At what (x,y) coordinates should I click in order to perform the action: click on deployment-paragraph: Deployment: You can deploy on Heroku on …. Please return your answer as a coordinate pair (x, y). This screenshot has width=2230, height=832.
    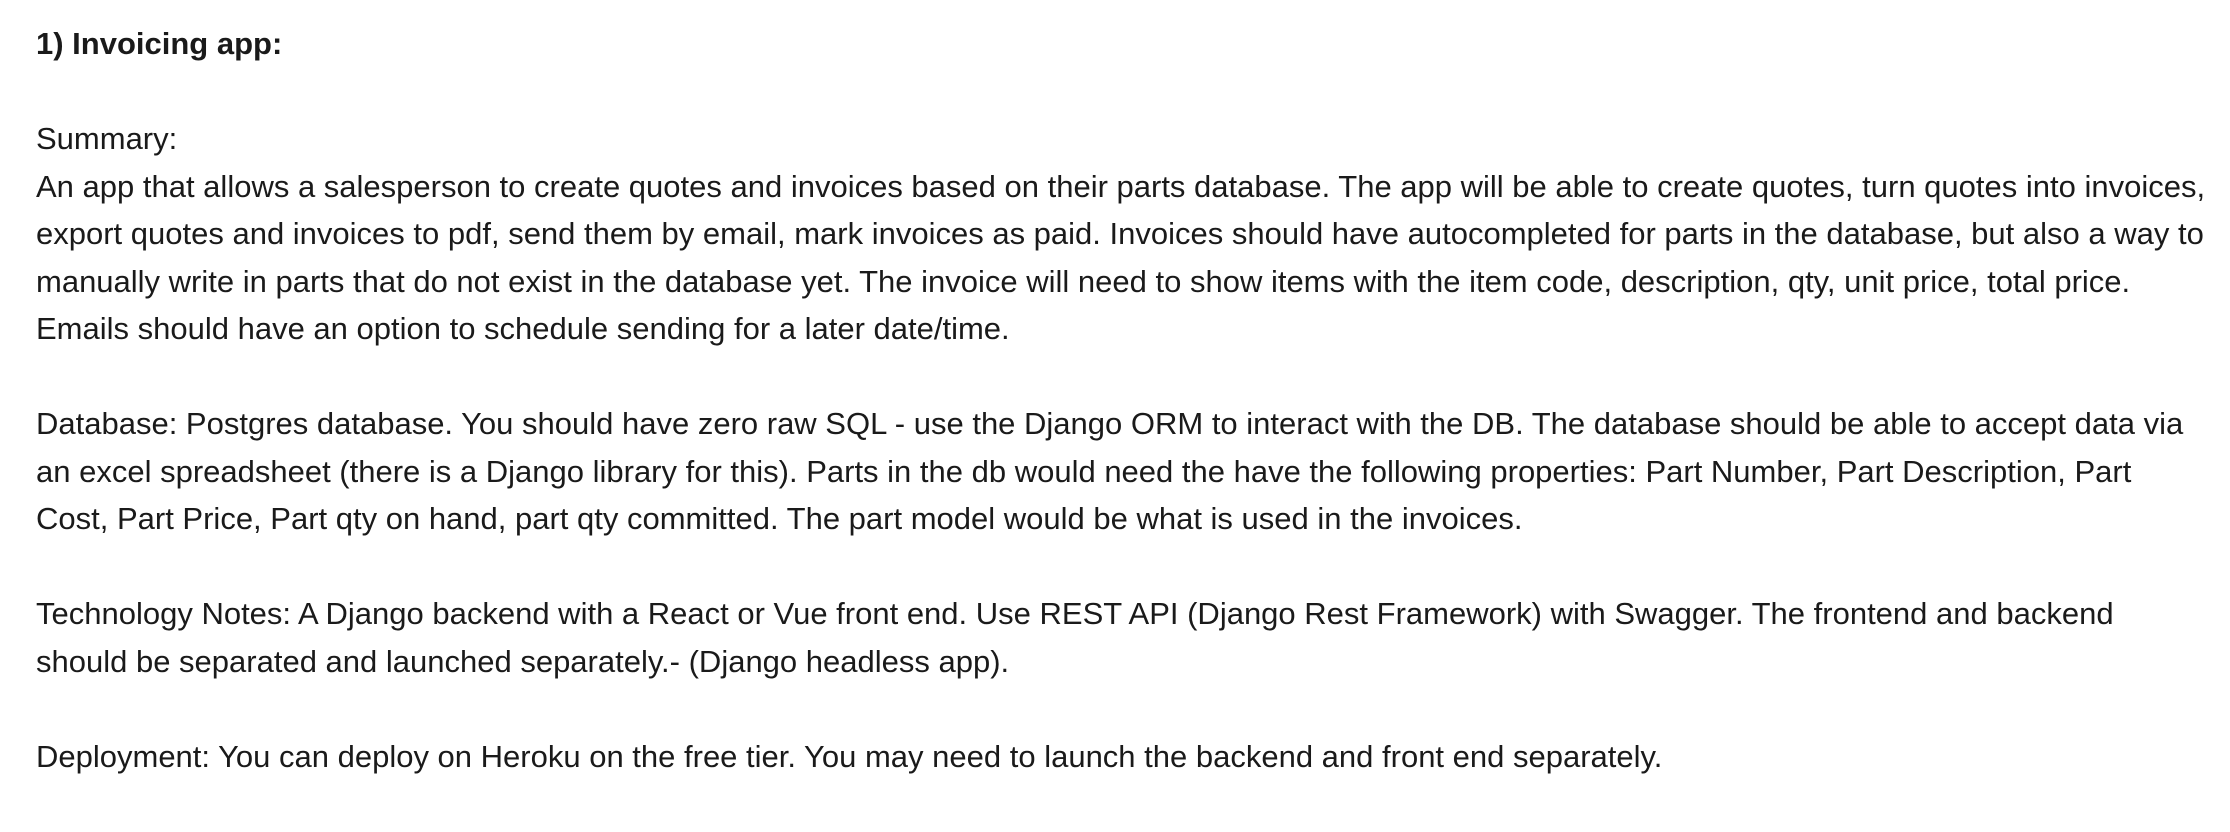
    Looking at the image, I should click on (849, 756).